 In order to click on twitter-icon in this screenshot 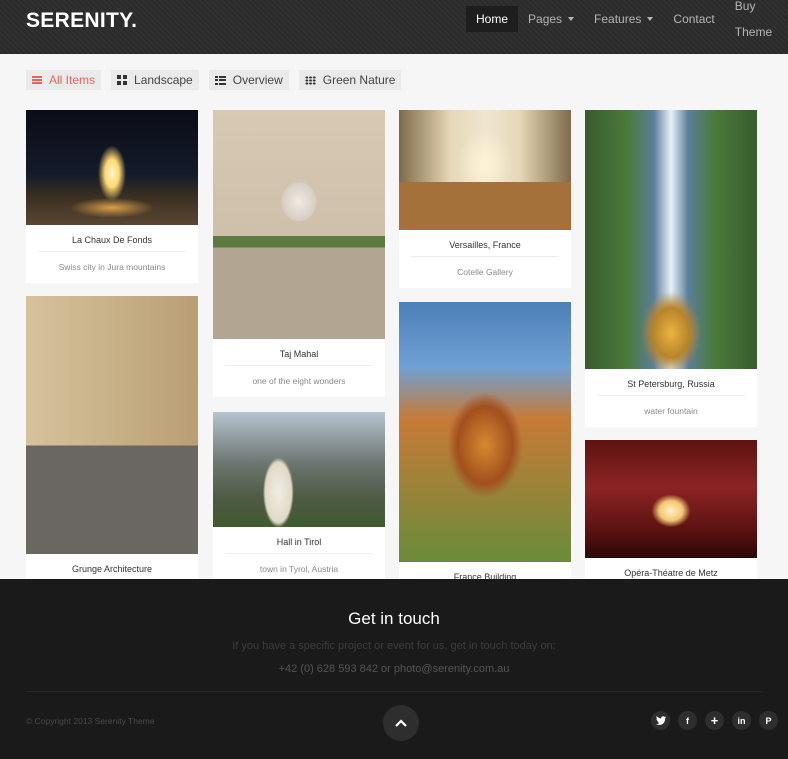, I will do `click(660, 720)`.